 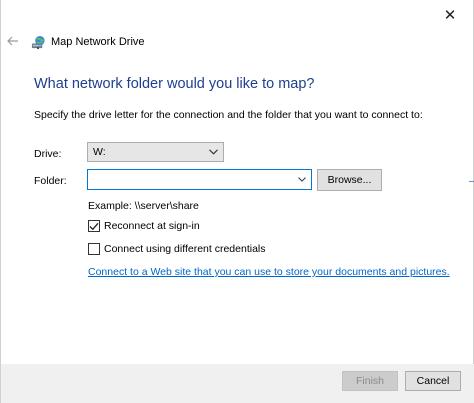 What do you see at coordinates (155, 152) in the screenshot?
I see `drive-letter-dropdown: W:` at bounding box center [155, 152].